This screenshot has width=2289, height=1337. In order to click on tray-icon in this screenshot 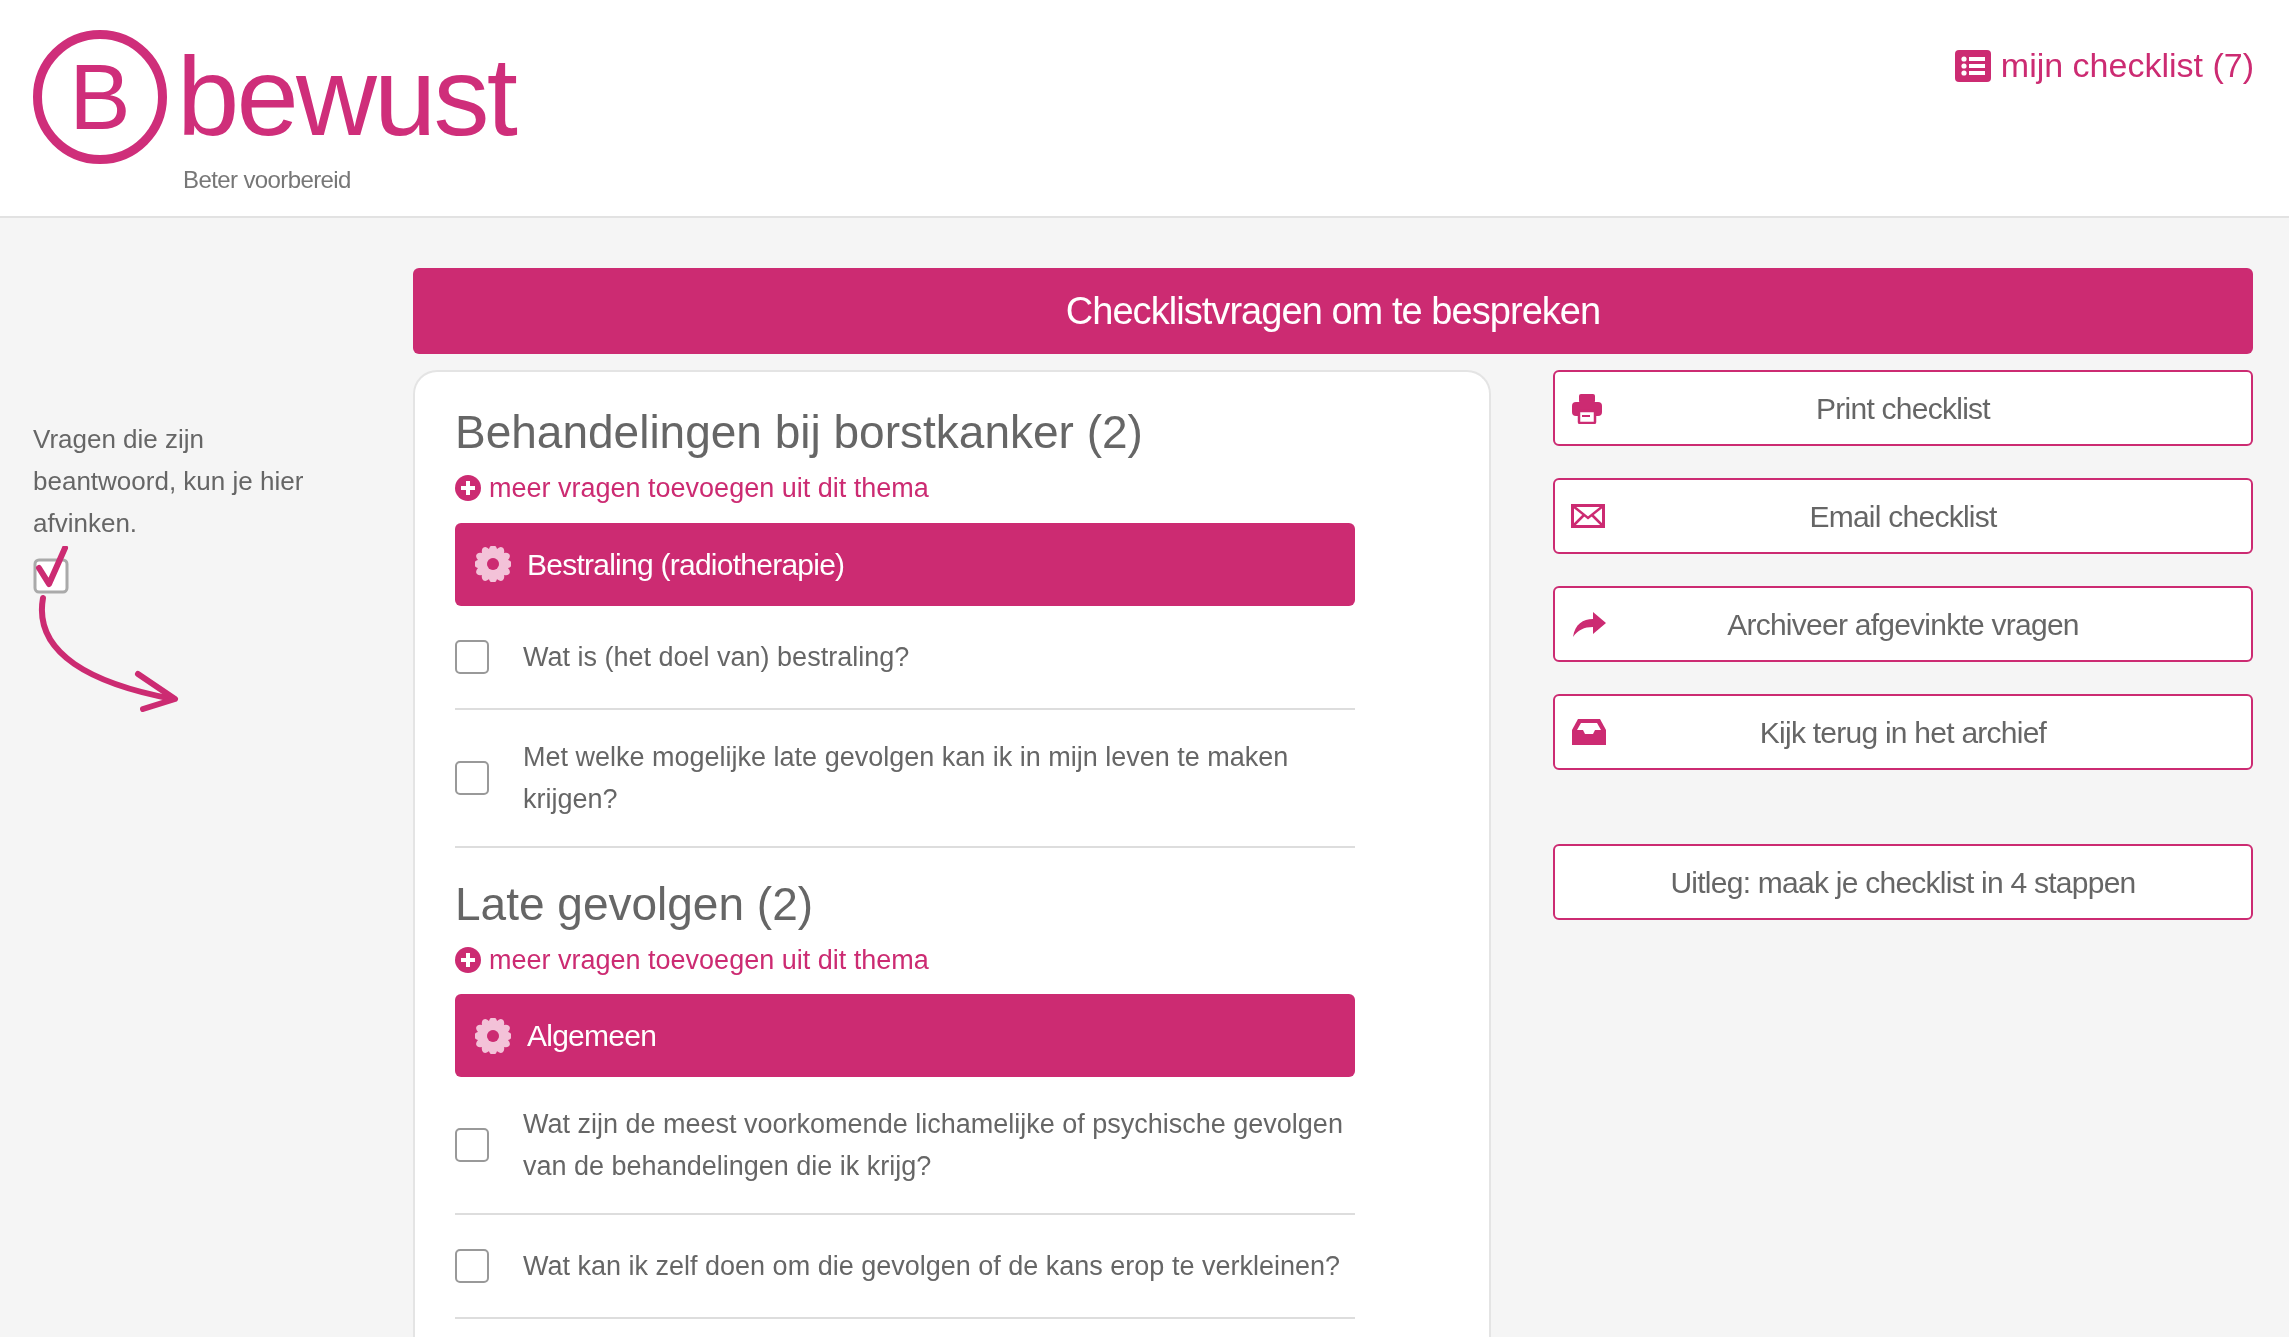, I will do `click(1589, 732)`.